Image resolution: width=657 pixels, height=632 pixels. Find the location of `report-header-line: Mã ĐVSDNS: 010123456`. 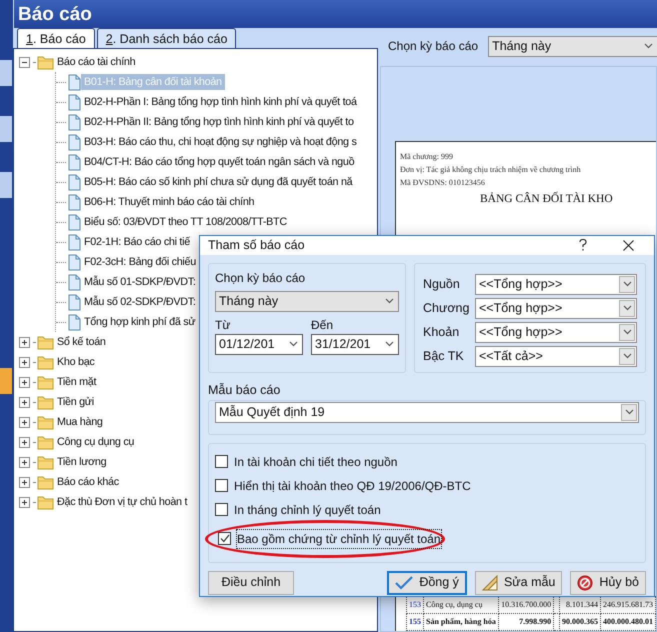

report-header-line: Mã ĐVSDNS: 010123456 is located at coordinates (443, 183).